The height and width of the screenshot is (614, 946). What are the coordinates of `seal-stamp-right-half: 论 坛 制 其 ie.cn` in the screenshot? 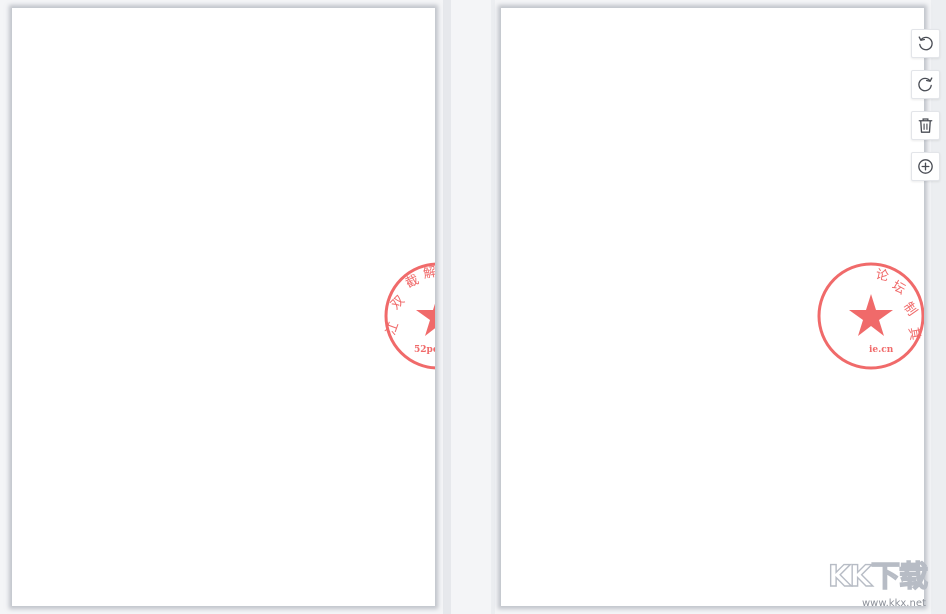 It's located at (870, 316).